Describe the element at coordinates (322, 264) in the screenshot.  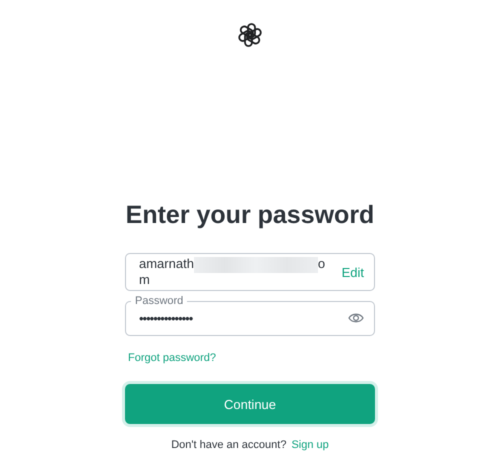
I see `email-text-end: o` at that location.